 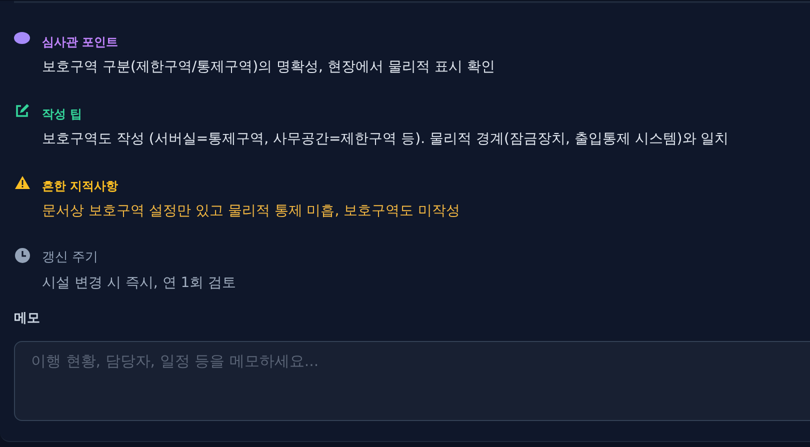 I want to click on memo-label: 메모, so click(x=27, y=319).